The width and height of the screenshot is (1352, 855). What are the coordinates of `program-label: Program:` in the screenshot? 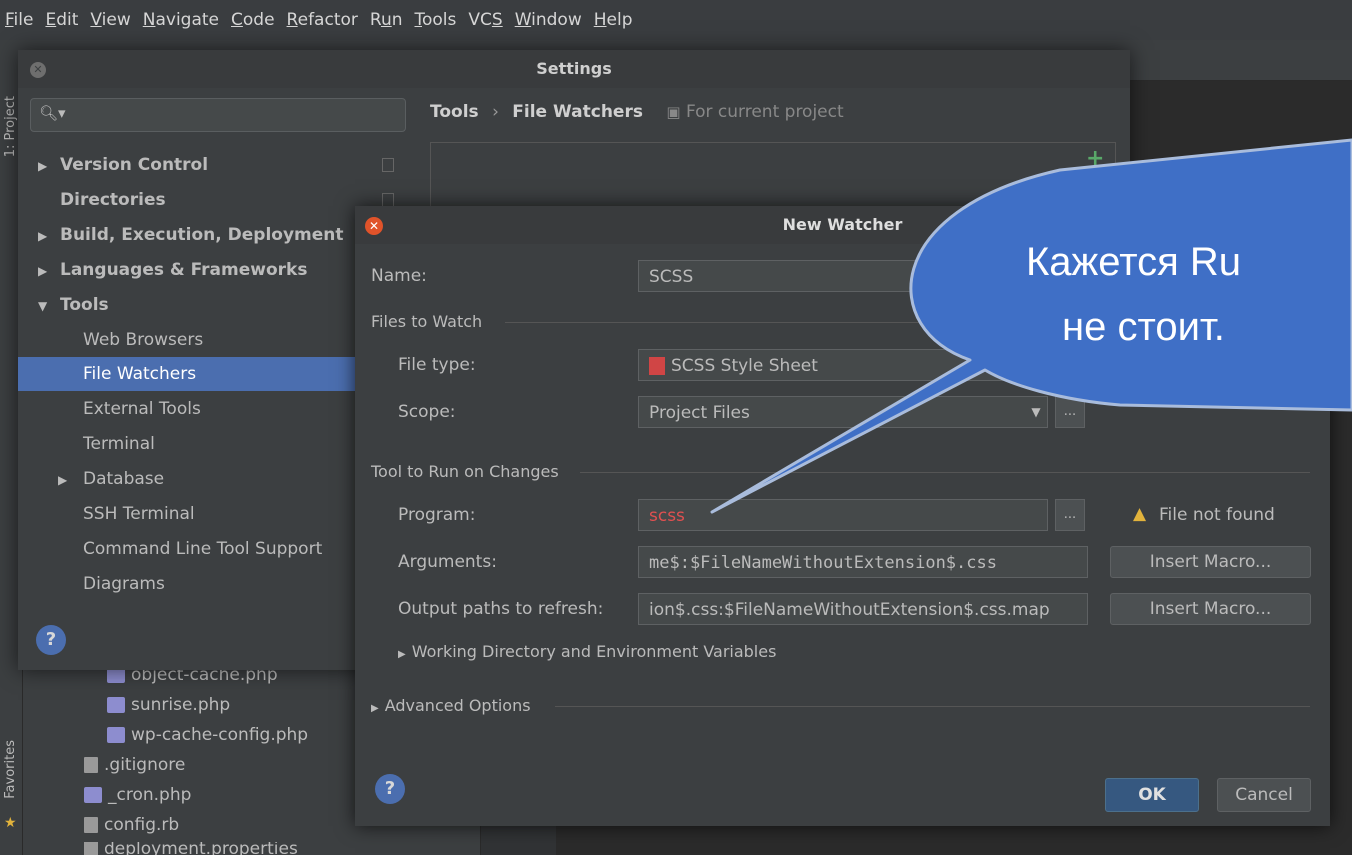 It's located at (437, 515).